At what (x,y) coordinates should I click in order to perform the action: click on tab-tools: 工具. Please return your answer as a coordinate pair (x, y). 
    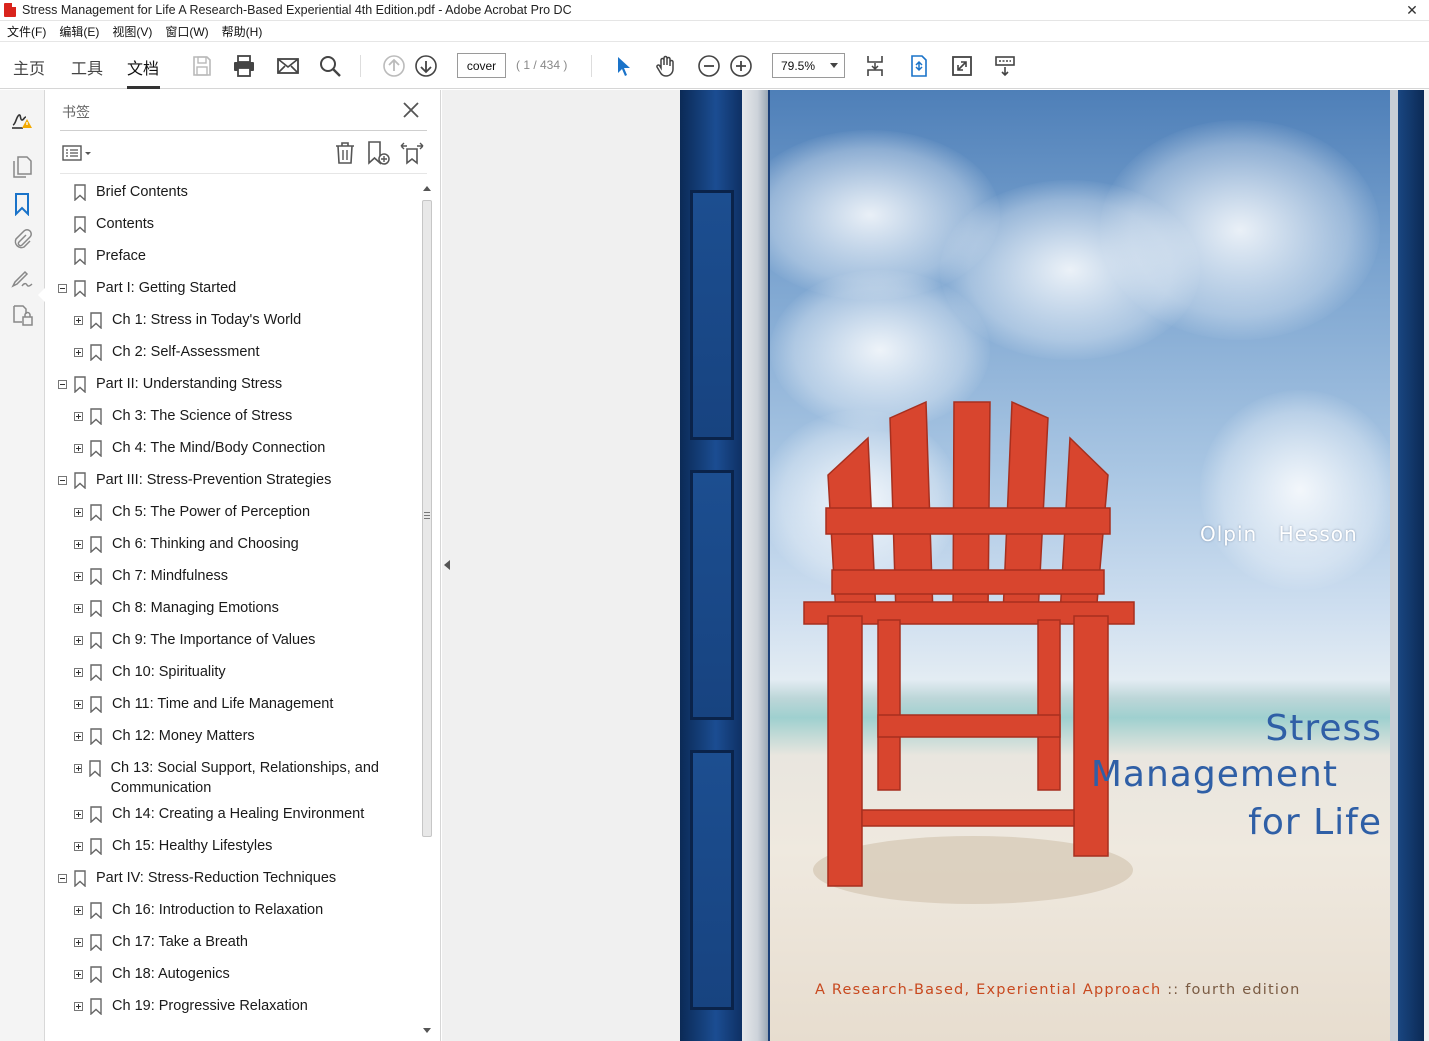
    Looking at the image, I should click on (87, 67).